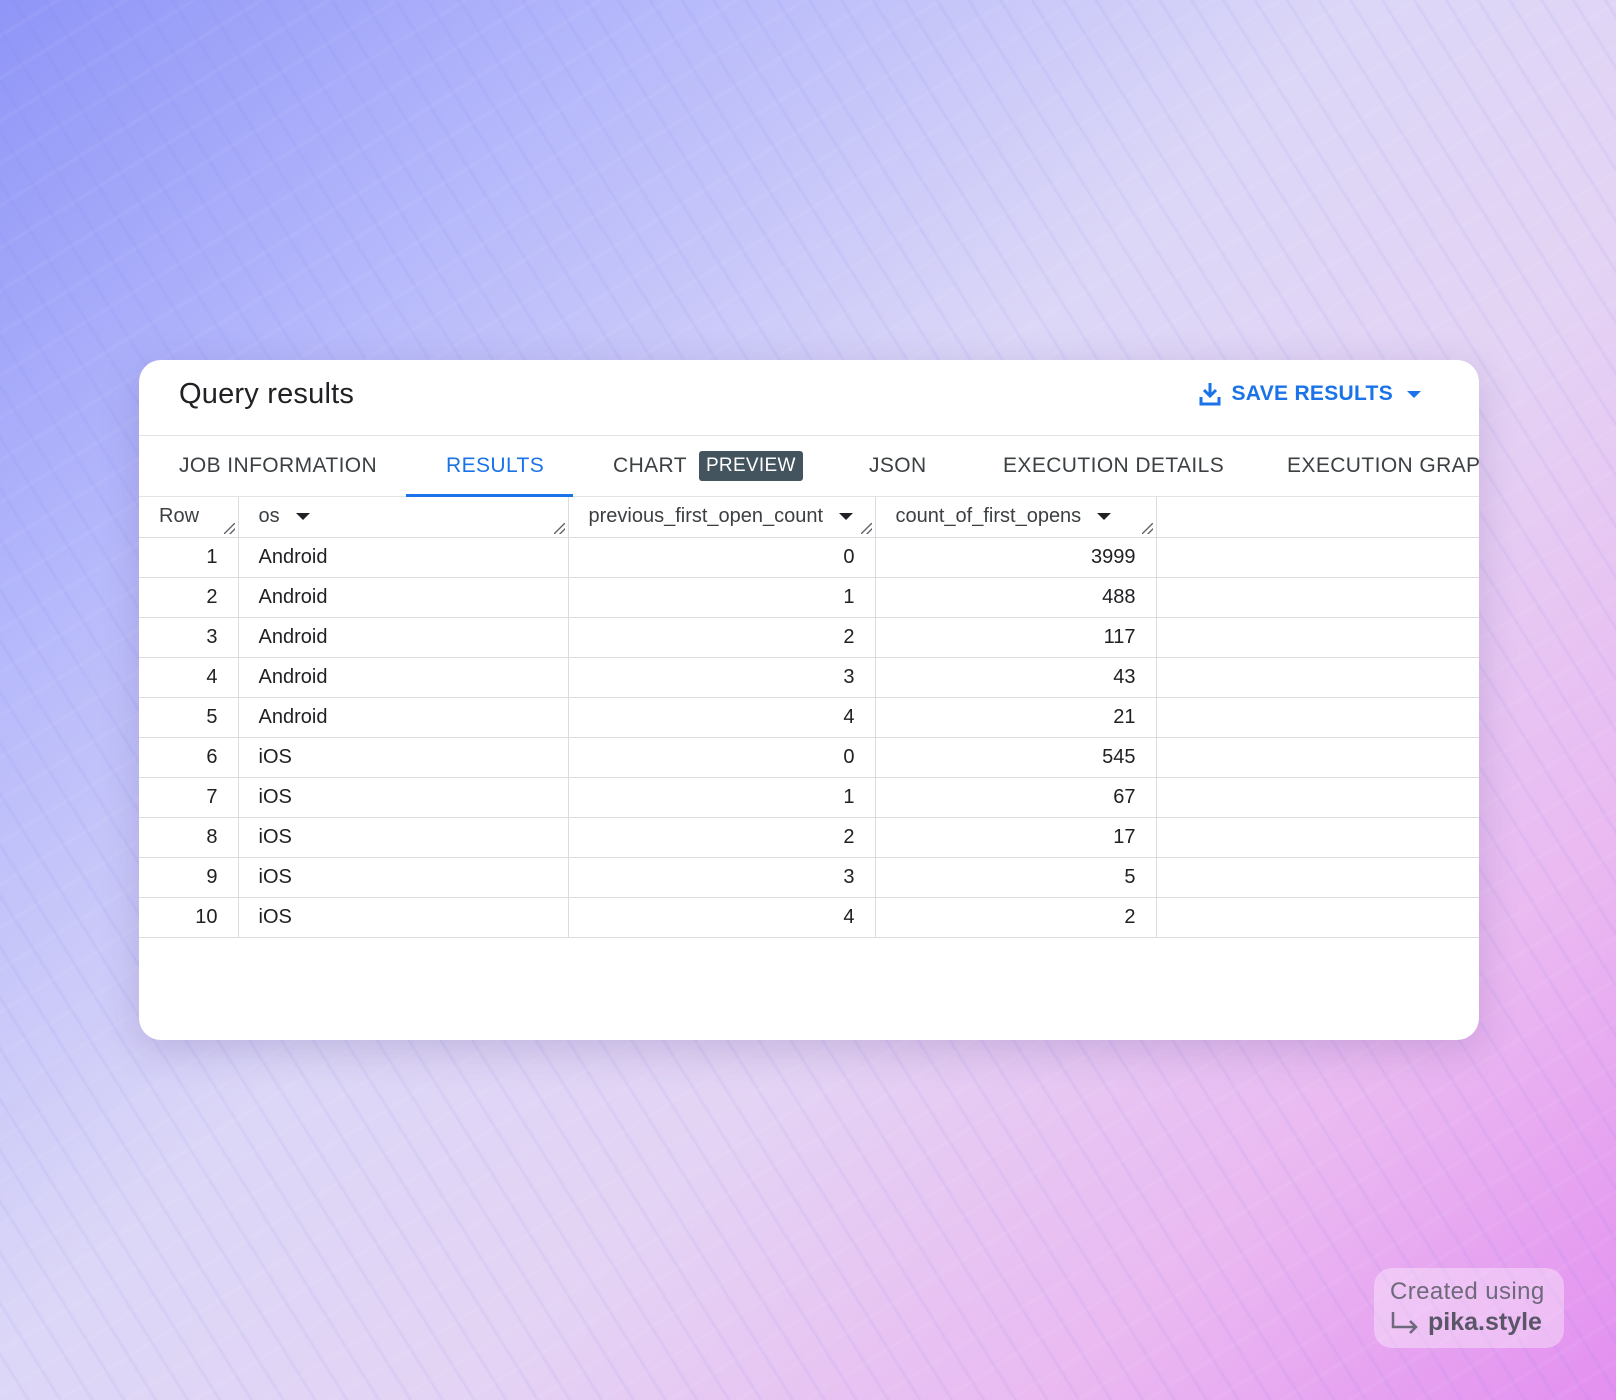  I want to click on count-of-first-opens-cell: 67, so click(1016, 797).